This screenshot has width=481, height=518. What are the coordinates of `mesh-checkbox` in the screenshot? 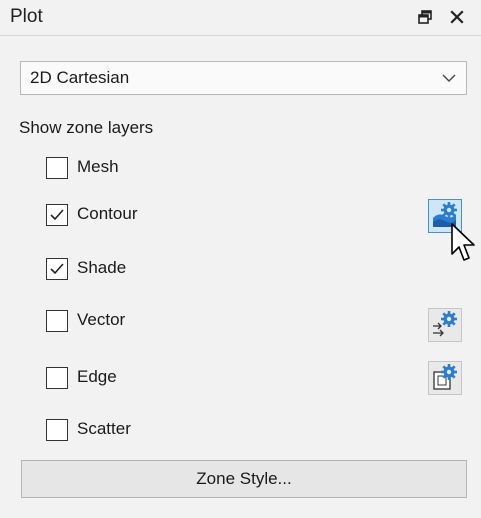 It's located at (57, 168).